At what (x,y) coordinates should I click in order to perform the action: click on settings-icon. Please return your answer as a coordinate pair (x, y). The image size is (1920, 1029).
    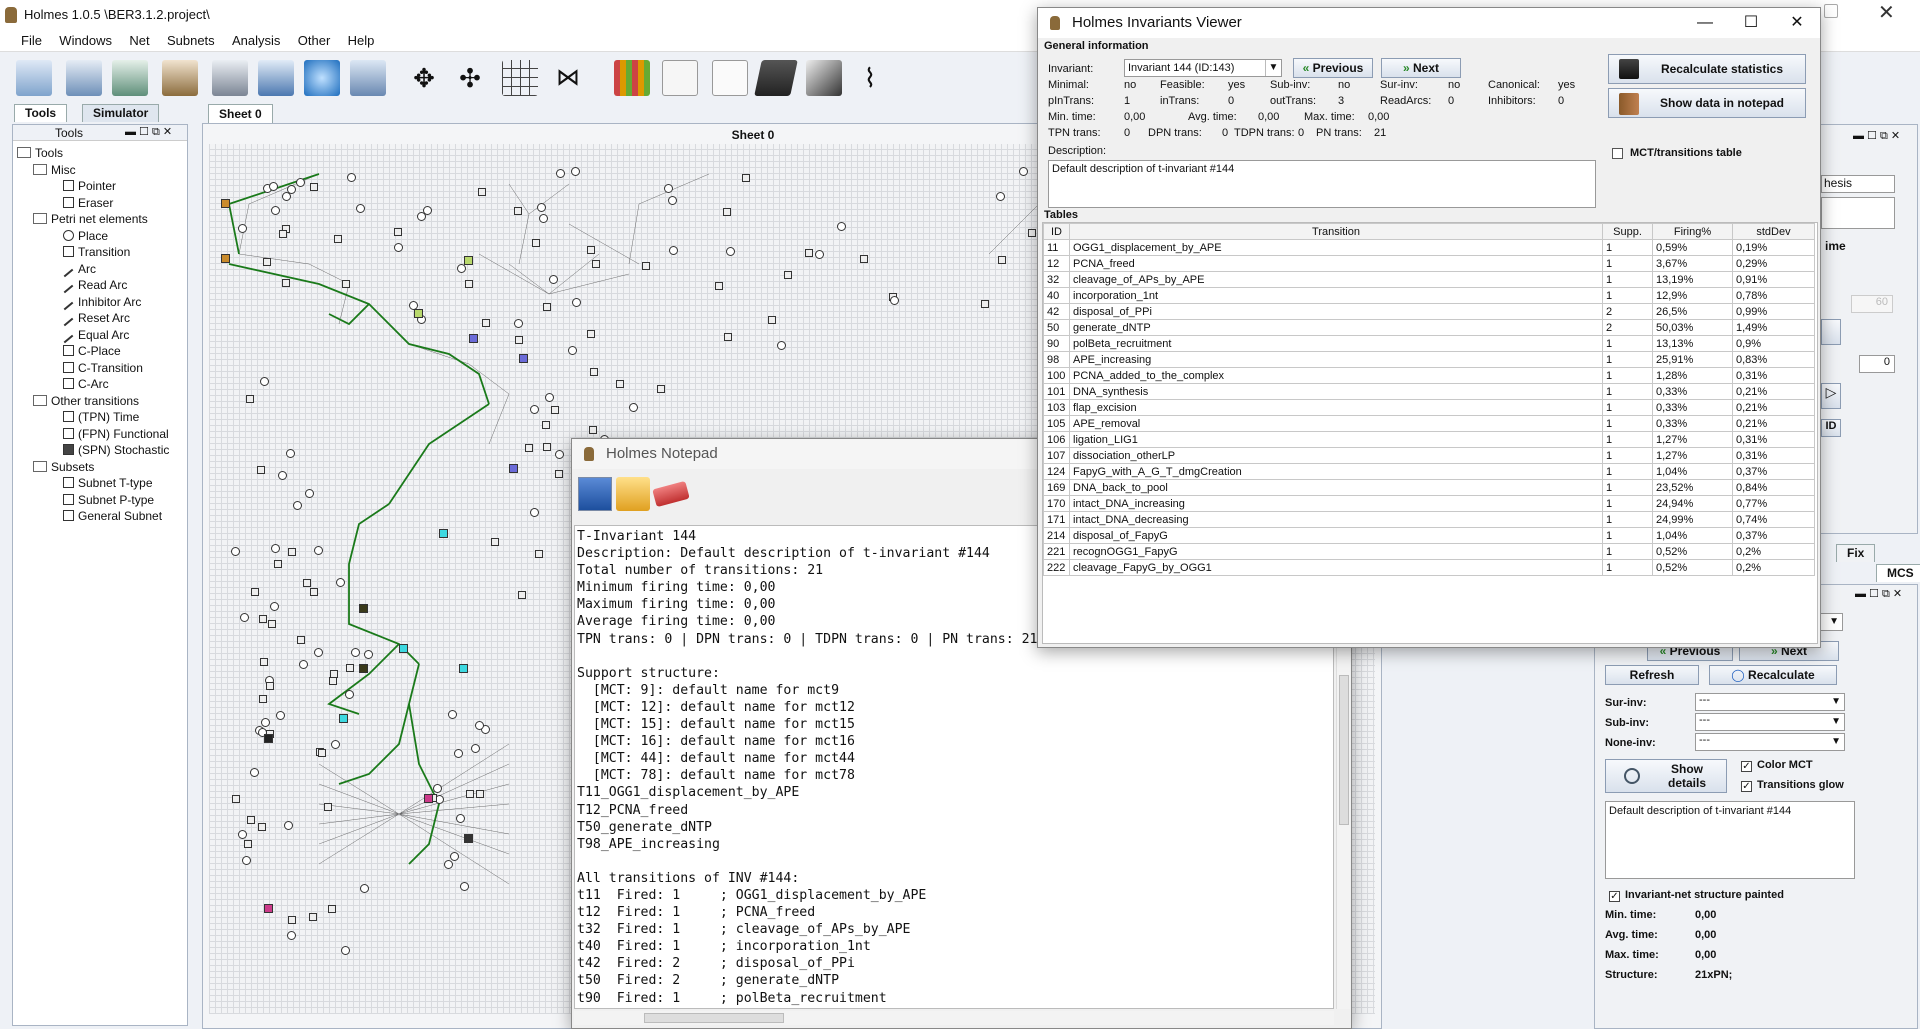
    Looking at the image, I should click on (276, 78).